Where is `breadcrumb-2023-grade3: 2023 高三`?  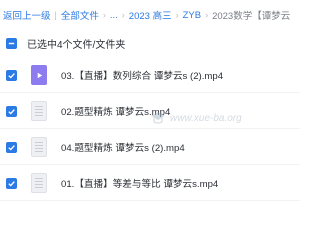 breadcrumb-2023-grade3: 2023 高三 is located at coordinates (150, 15).